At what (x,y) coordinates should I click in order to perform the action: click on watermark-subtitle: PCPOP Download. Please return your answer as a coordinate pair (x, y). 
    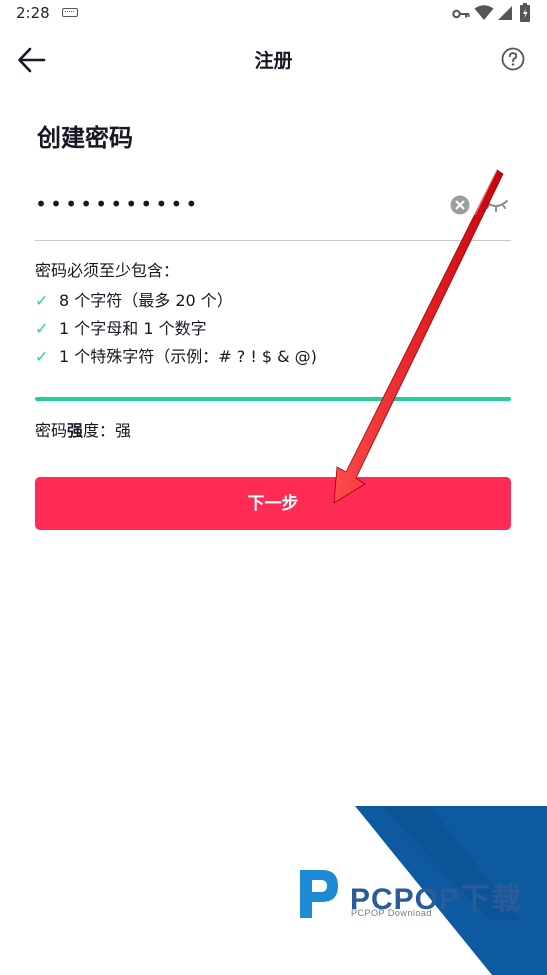
    Looking at the image, I should click on (391, 913).